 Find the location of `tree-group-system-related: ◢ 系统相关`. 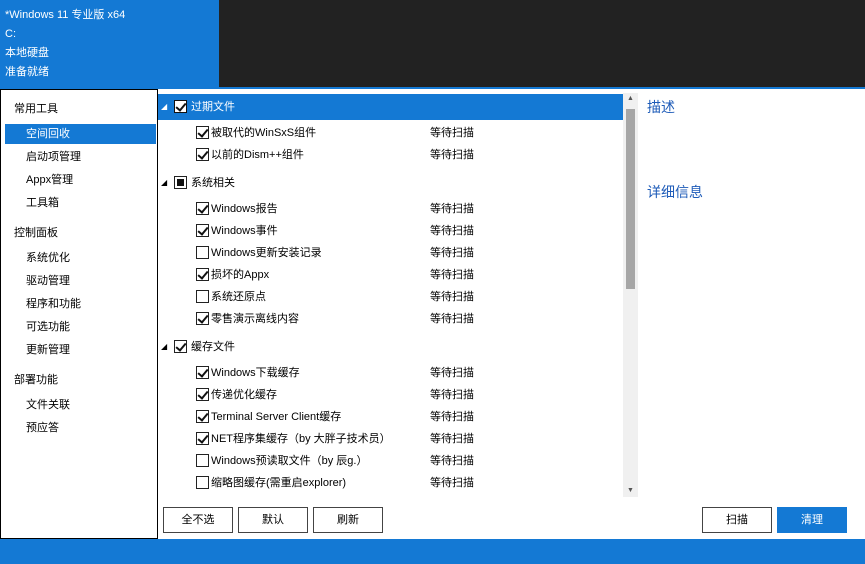

tree-group-system-related: ◢ 系统相关 is located at coordinates (390, 183).